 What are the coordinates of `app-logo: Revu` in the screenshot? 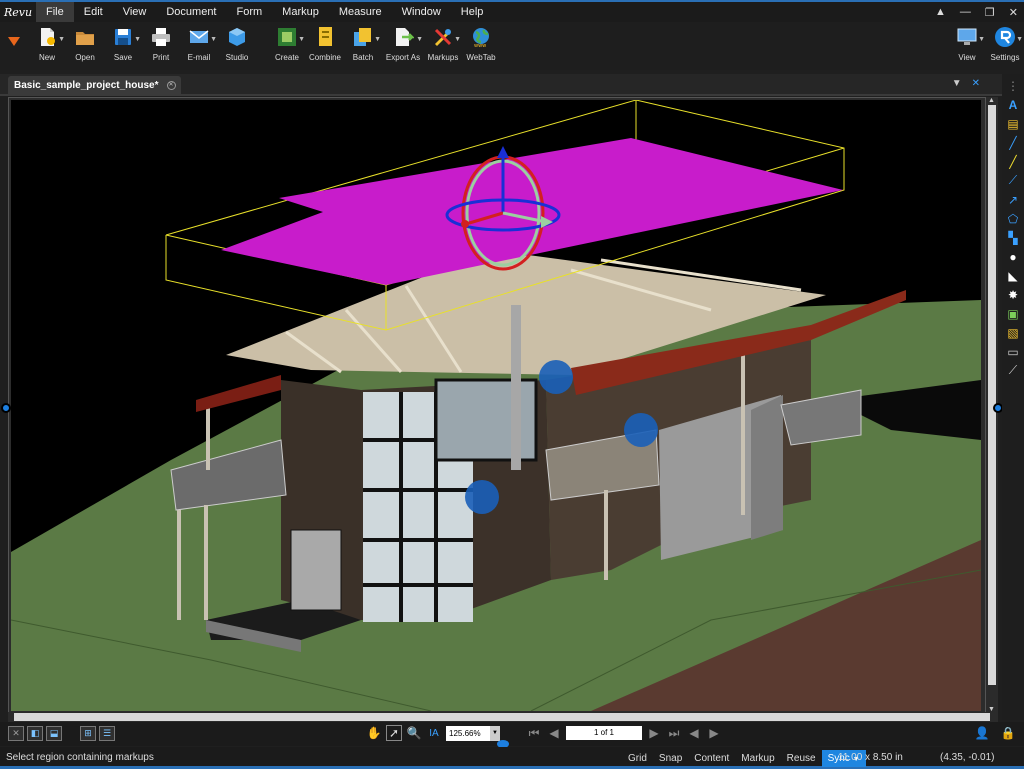 It's located at (18, 12).